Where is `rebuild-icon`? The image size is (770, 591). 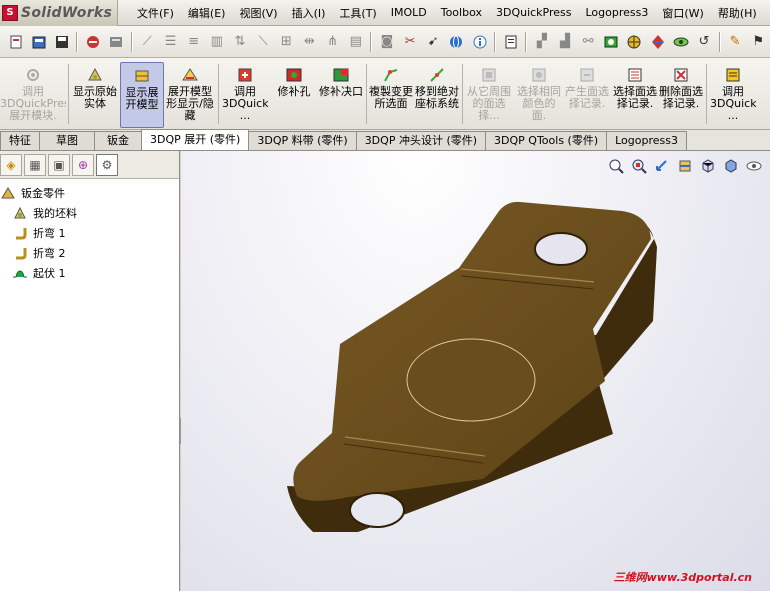
rebuild-icon is located at coordinates (92, 42).